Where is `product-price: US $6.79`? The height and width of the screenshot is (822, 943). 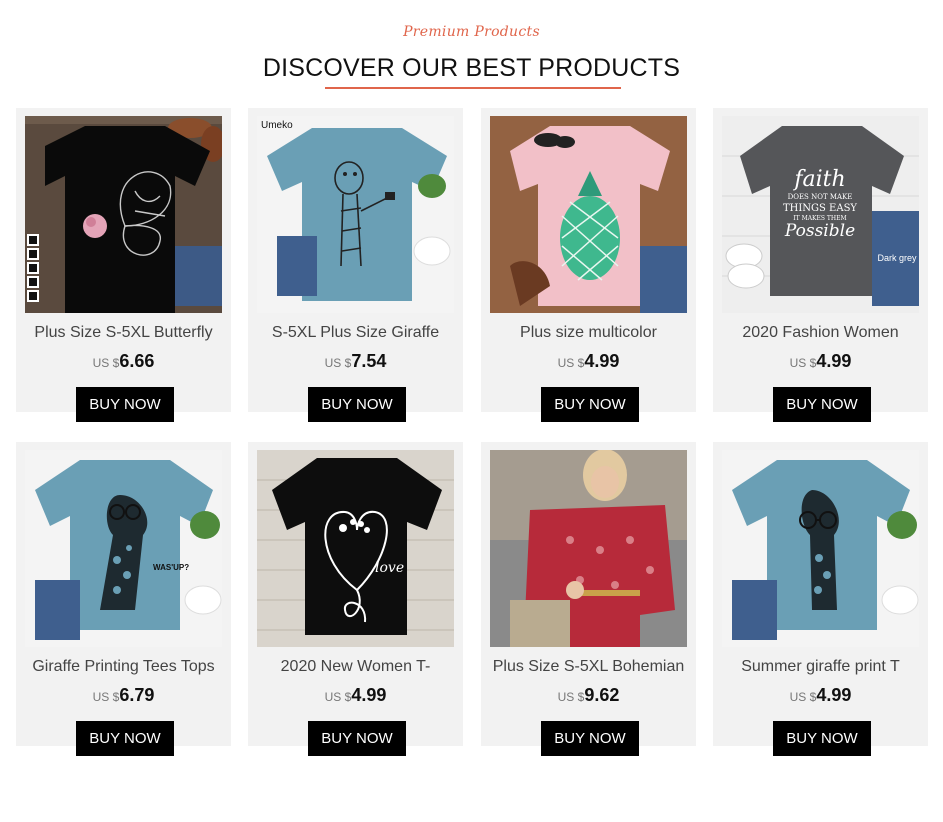 product-price: US $6.79 is located at coordinates (123, 695).